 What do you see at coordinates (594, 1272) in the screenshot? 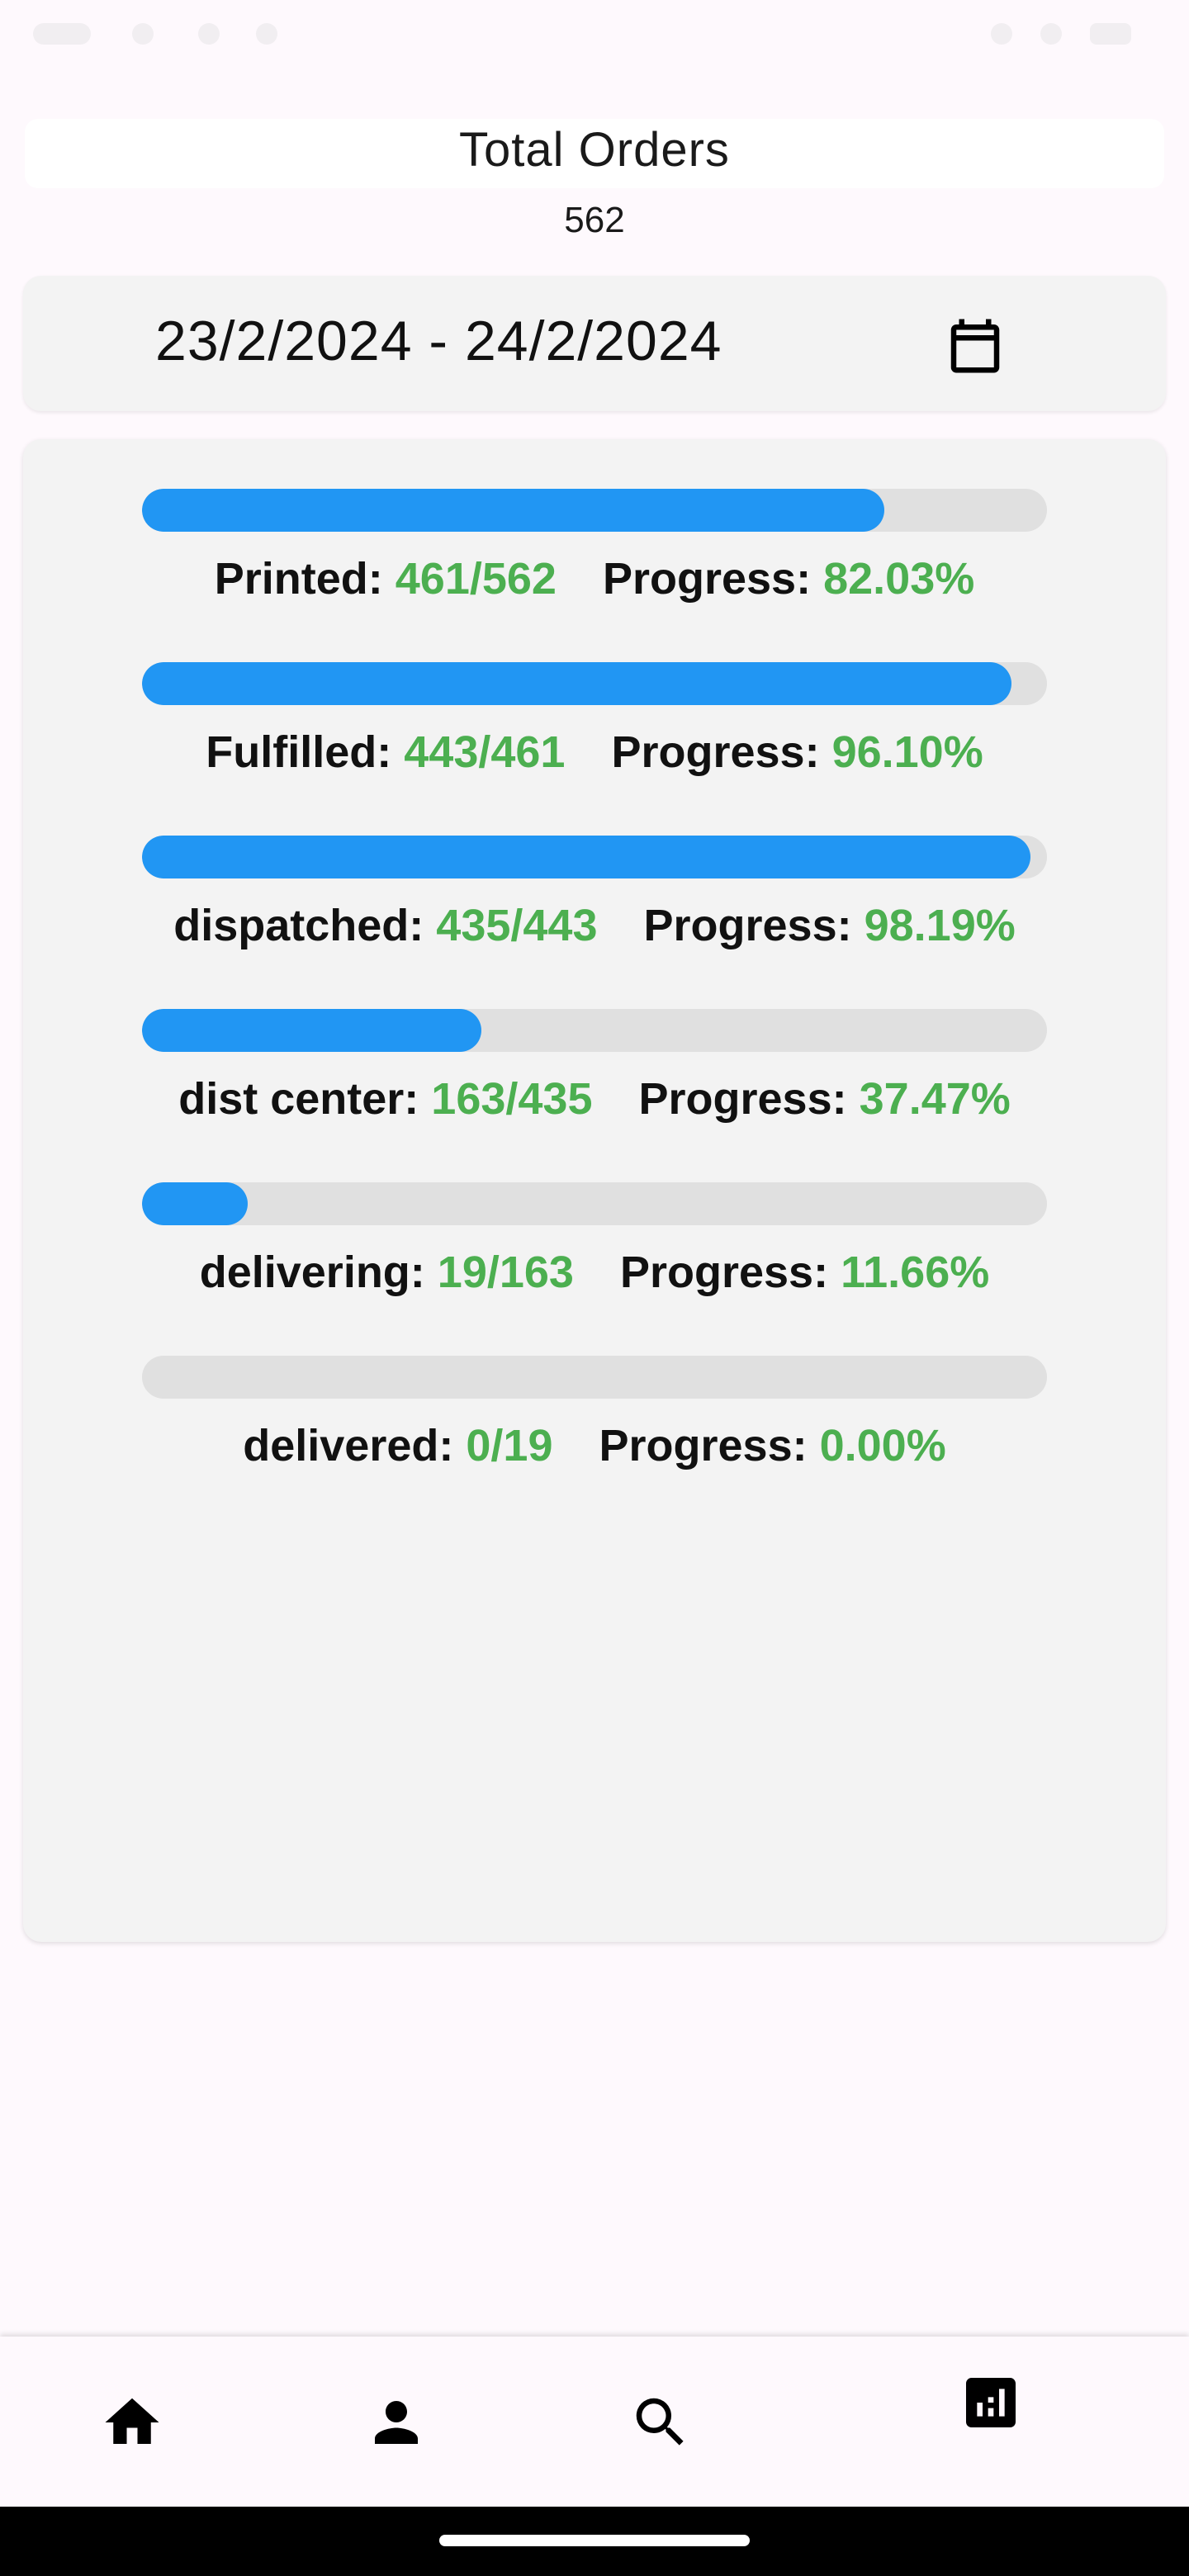
I see `stage-label-row: delivering: 19/163 Progress: 11.66%` at bounding box center [594, 1272].